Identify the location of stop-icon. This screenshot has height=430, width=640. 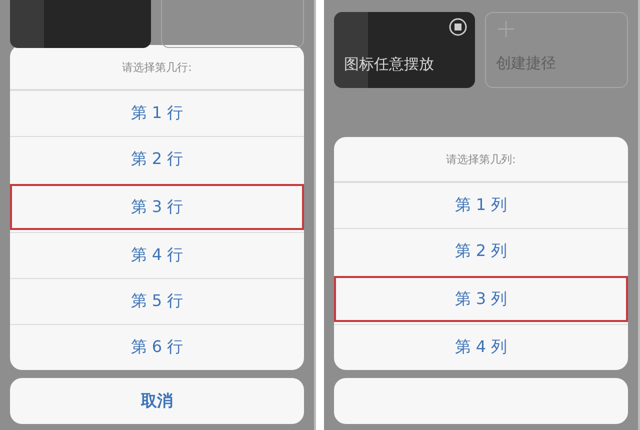
(458, 27).